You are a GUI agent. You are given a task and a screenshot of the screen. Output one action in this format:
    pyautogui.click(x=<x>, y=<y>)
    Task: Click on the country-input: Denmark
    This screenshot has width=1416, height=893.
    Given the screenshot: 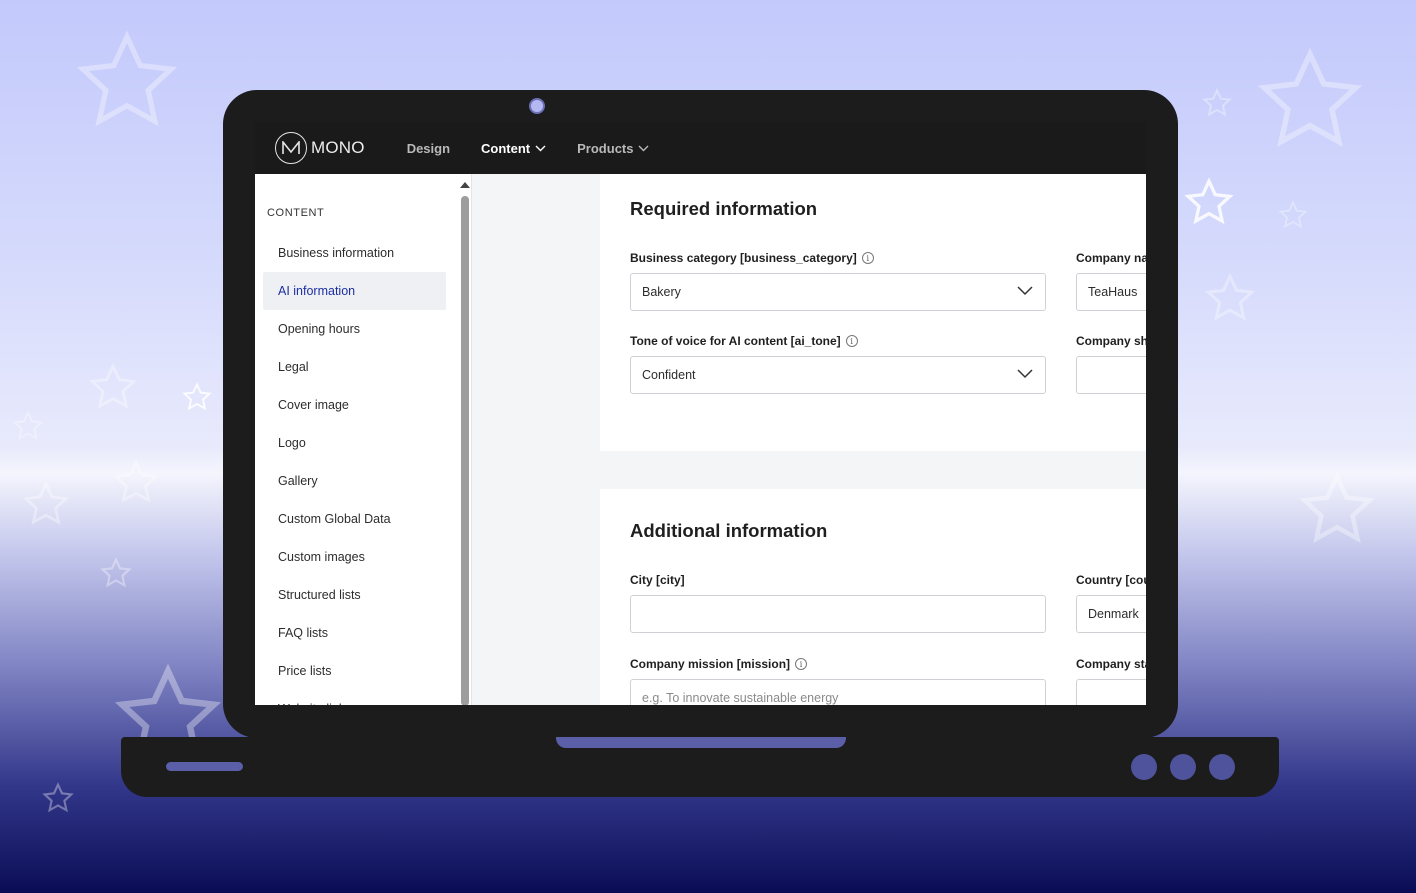 What is the action you would take?
    pyautogui.click(x=1111, y=614)
    